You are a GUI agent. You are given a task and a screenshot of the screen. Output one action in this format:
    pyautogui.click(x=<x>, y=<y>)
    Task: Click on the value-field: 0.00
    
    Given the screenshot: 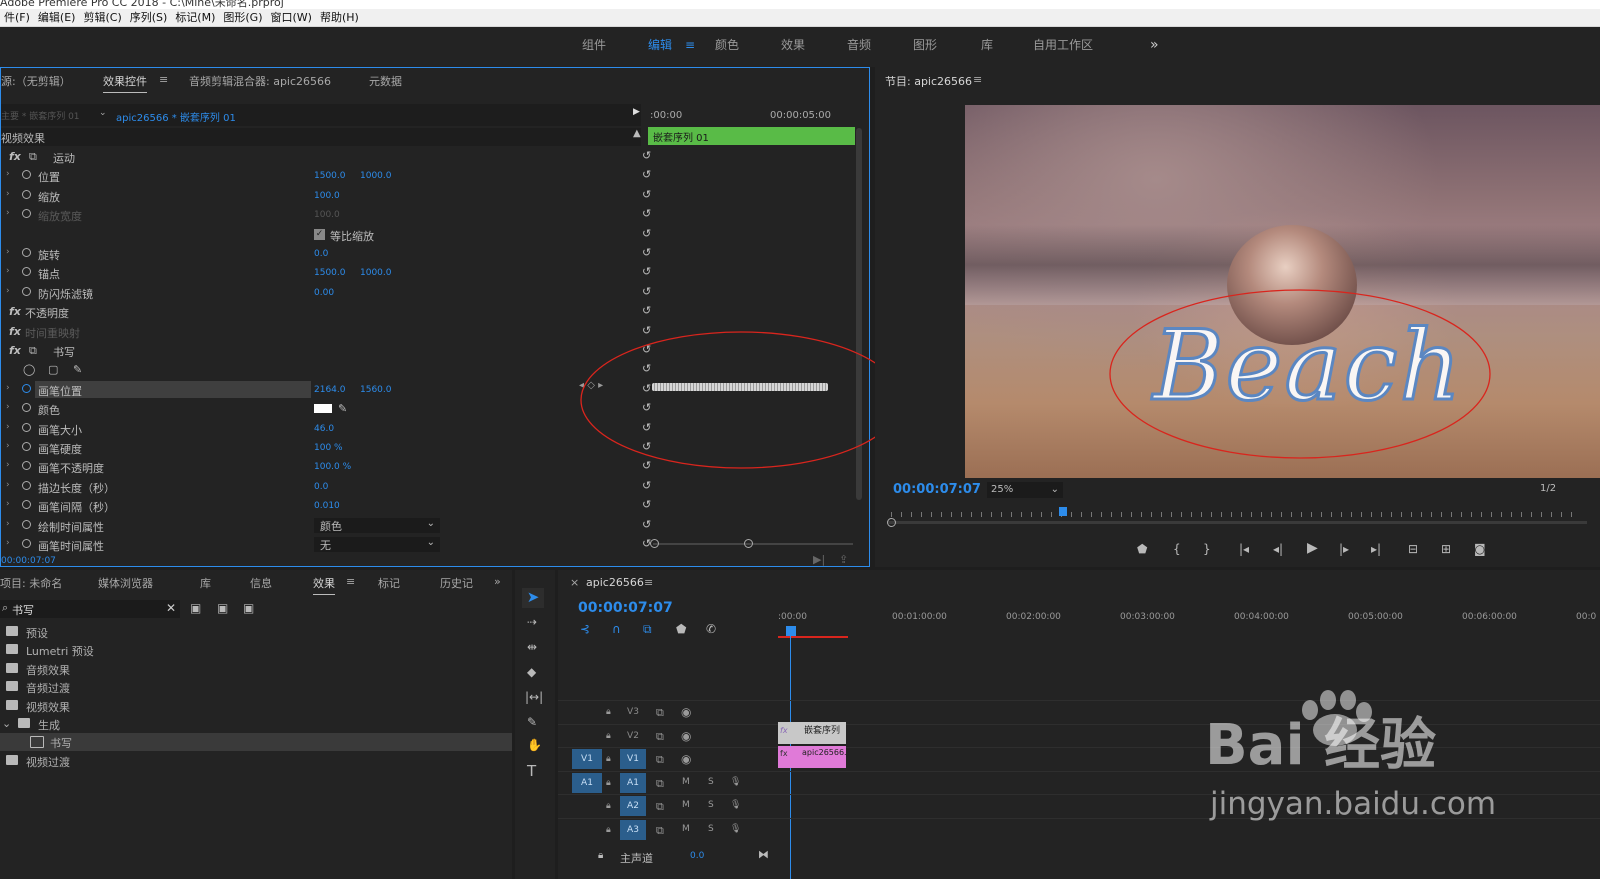 What is the action you would take?
    pyautogui.click(x=324, y=293)
    